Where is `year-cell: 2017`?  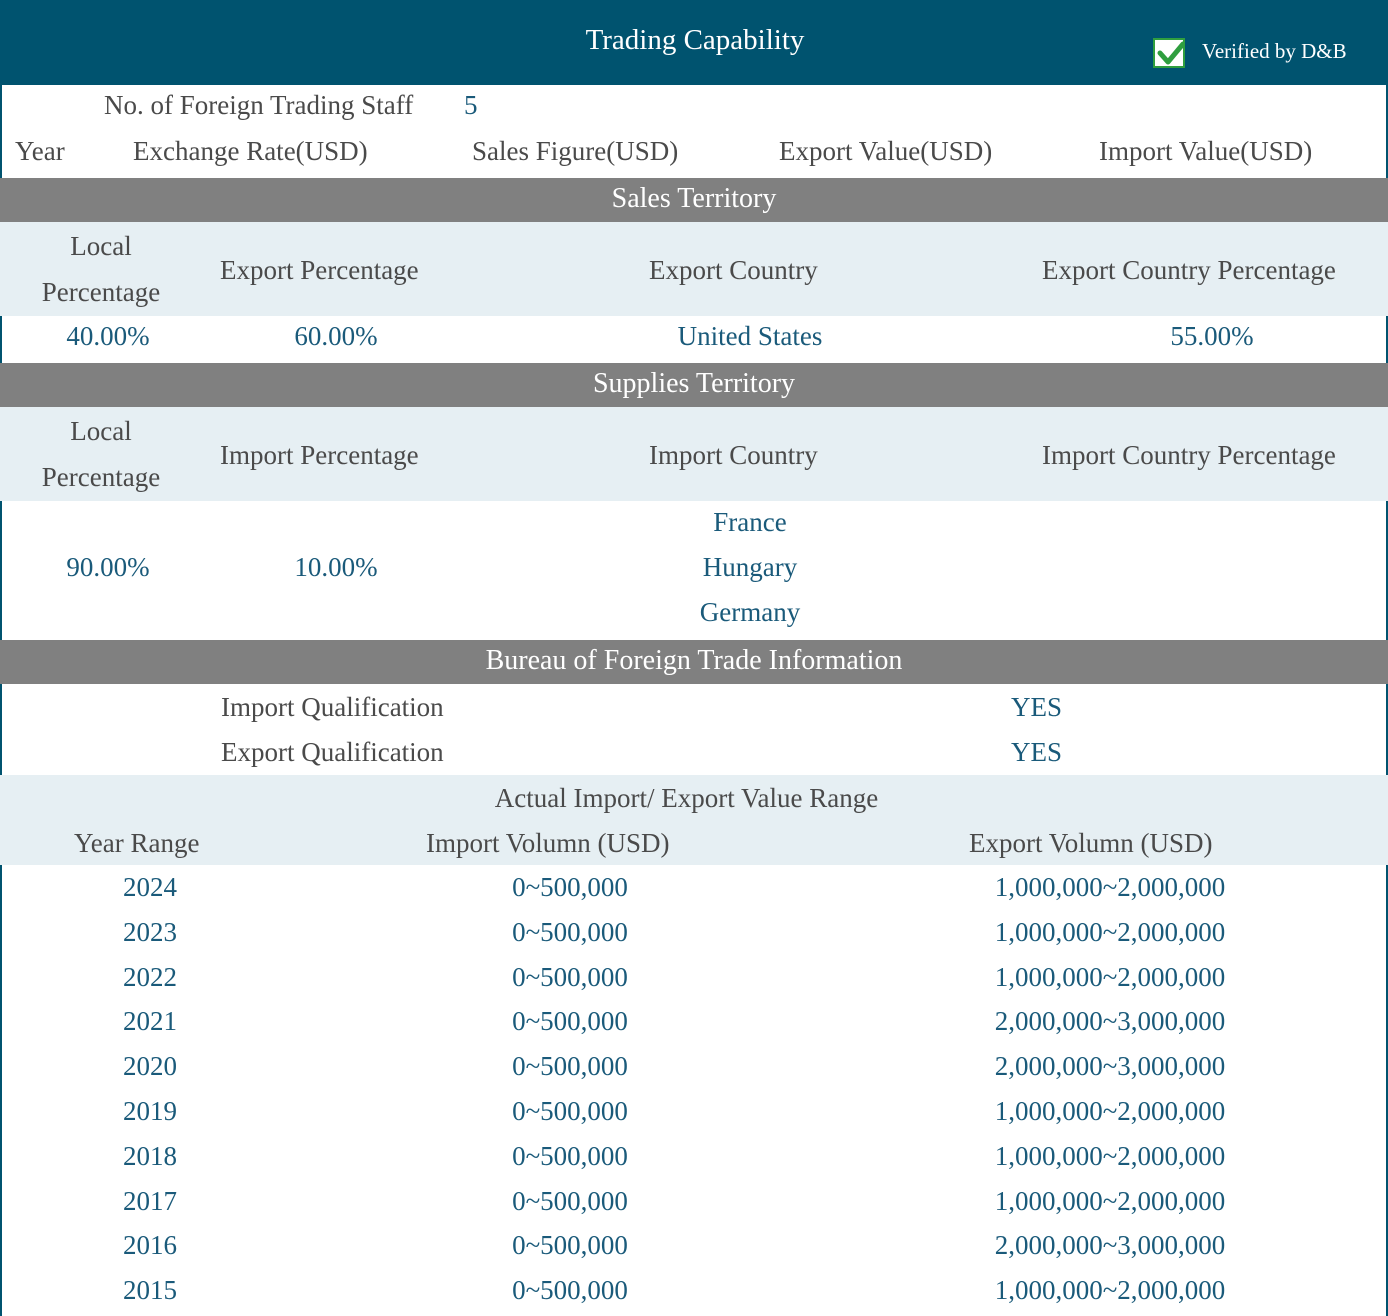
year-cell: 2017 is located at coordinates (150, 1201).